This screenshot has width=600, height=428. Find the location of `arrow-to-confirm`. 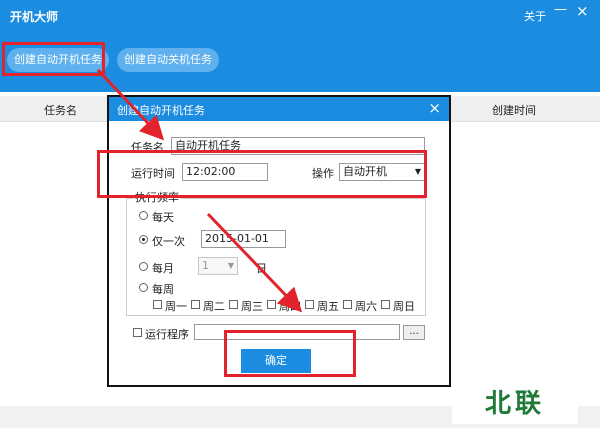

arrow-to-confirm is located at coordinates (254, 262).